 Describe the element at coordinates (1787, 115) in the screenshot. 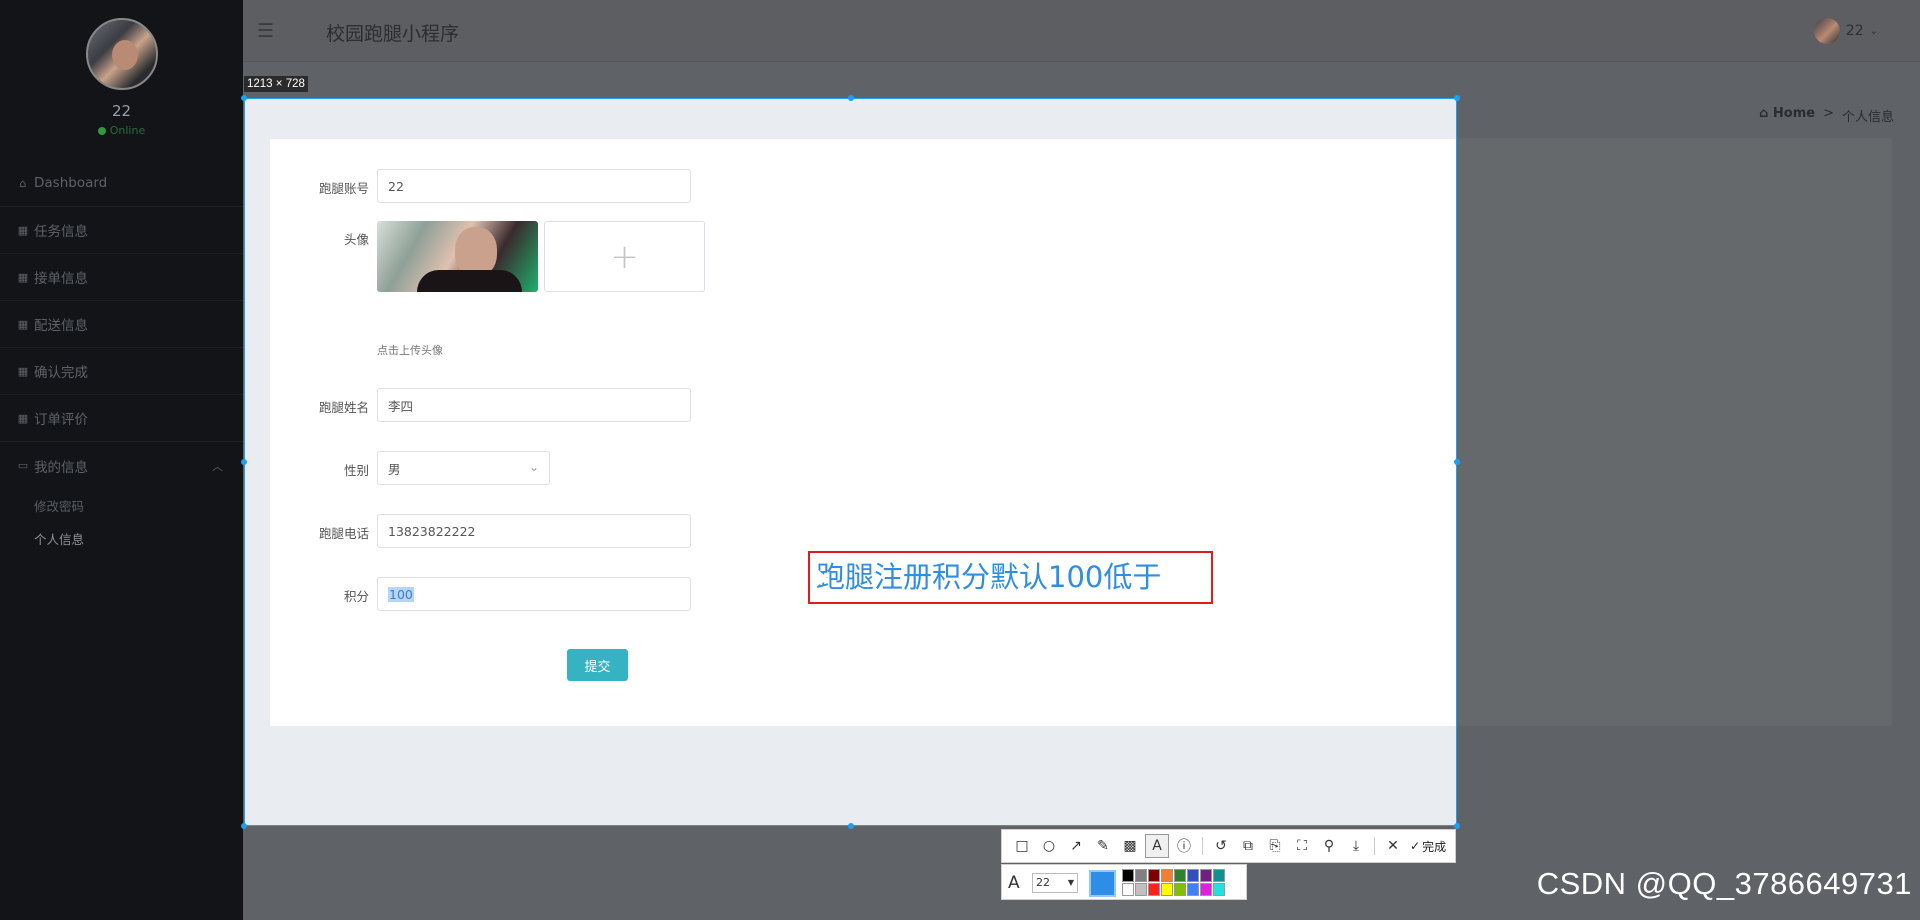

I see `breadcrumb-home: ⌂ Home` at that location.